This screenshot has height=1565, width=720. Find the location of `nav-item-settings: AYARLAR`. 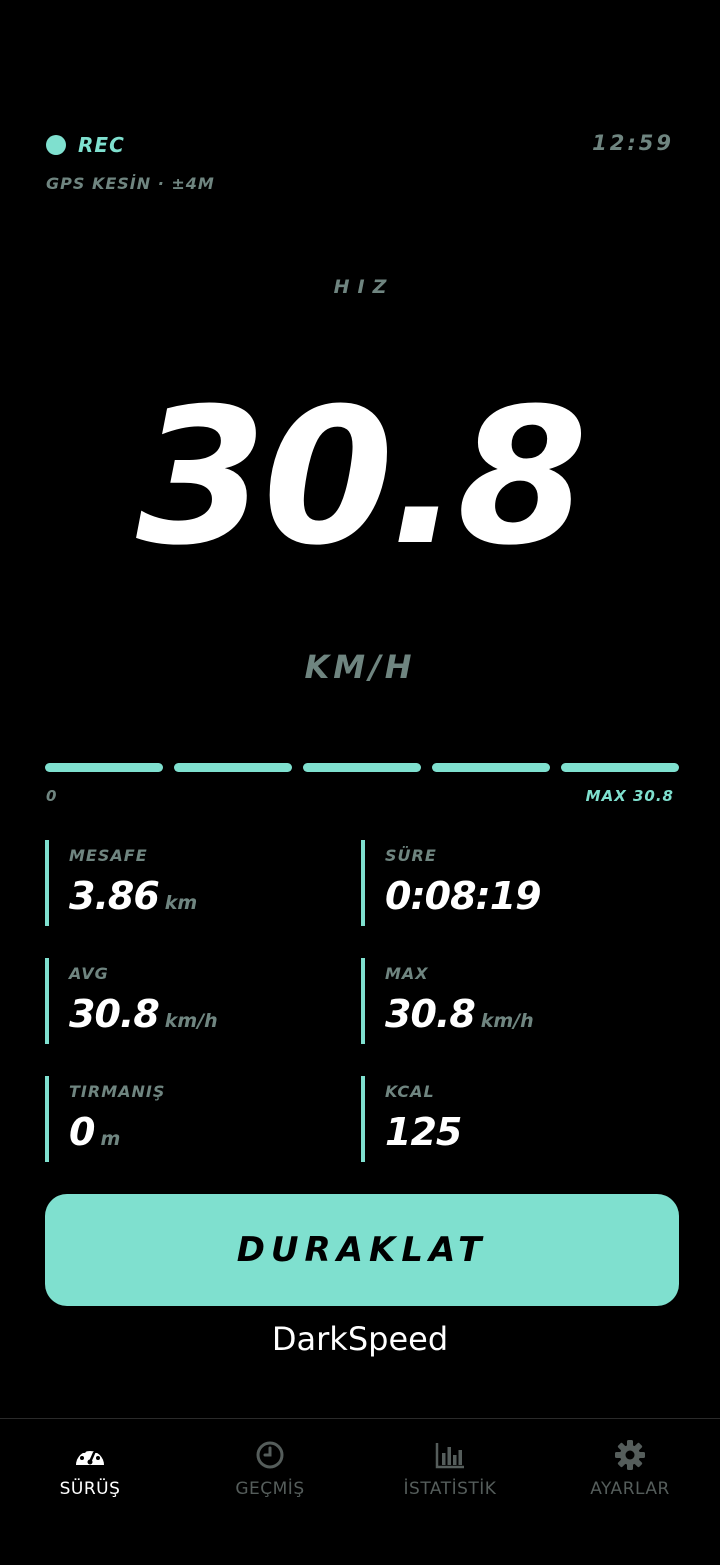

nav-item-settings: AYARLAR is located at coordinates (630, 1492).